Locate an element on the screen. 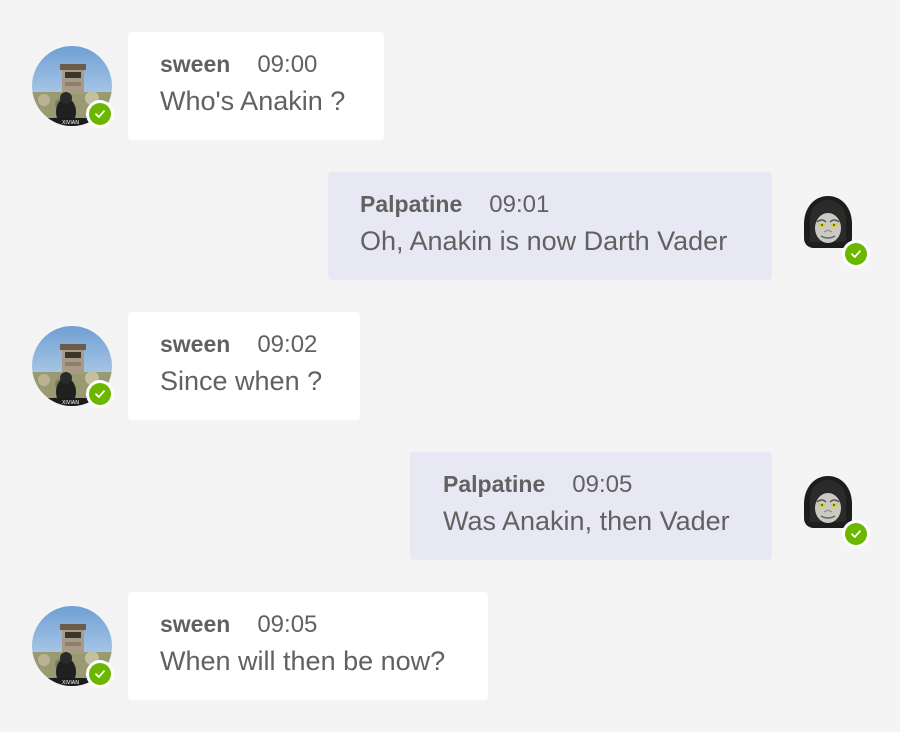  message-text: Was Anakin, then Vader is located at coordinates (586, 521).